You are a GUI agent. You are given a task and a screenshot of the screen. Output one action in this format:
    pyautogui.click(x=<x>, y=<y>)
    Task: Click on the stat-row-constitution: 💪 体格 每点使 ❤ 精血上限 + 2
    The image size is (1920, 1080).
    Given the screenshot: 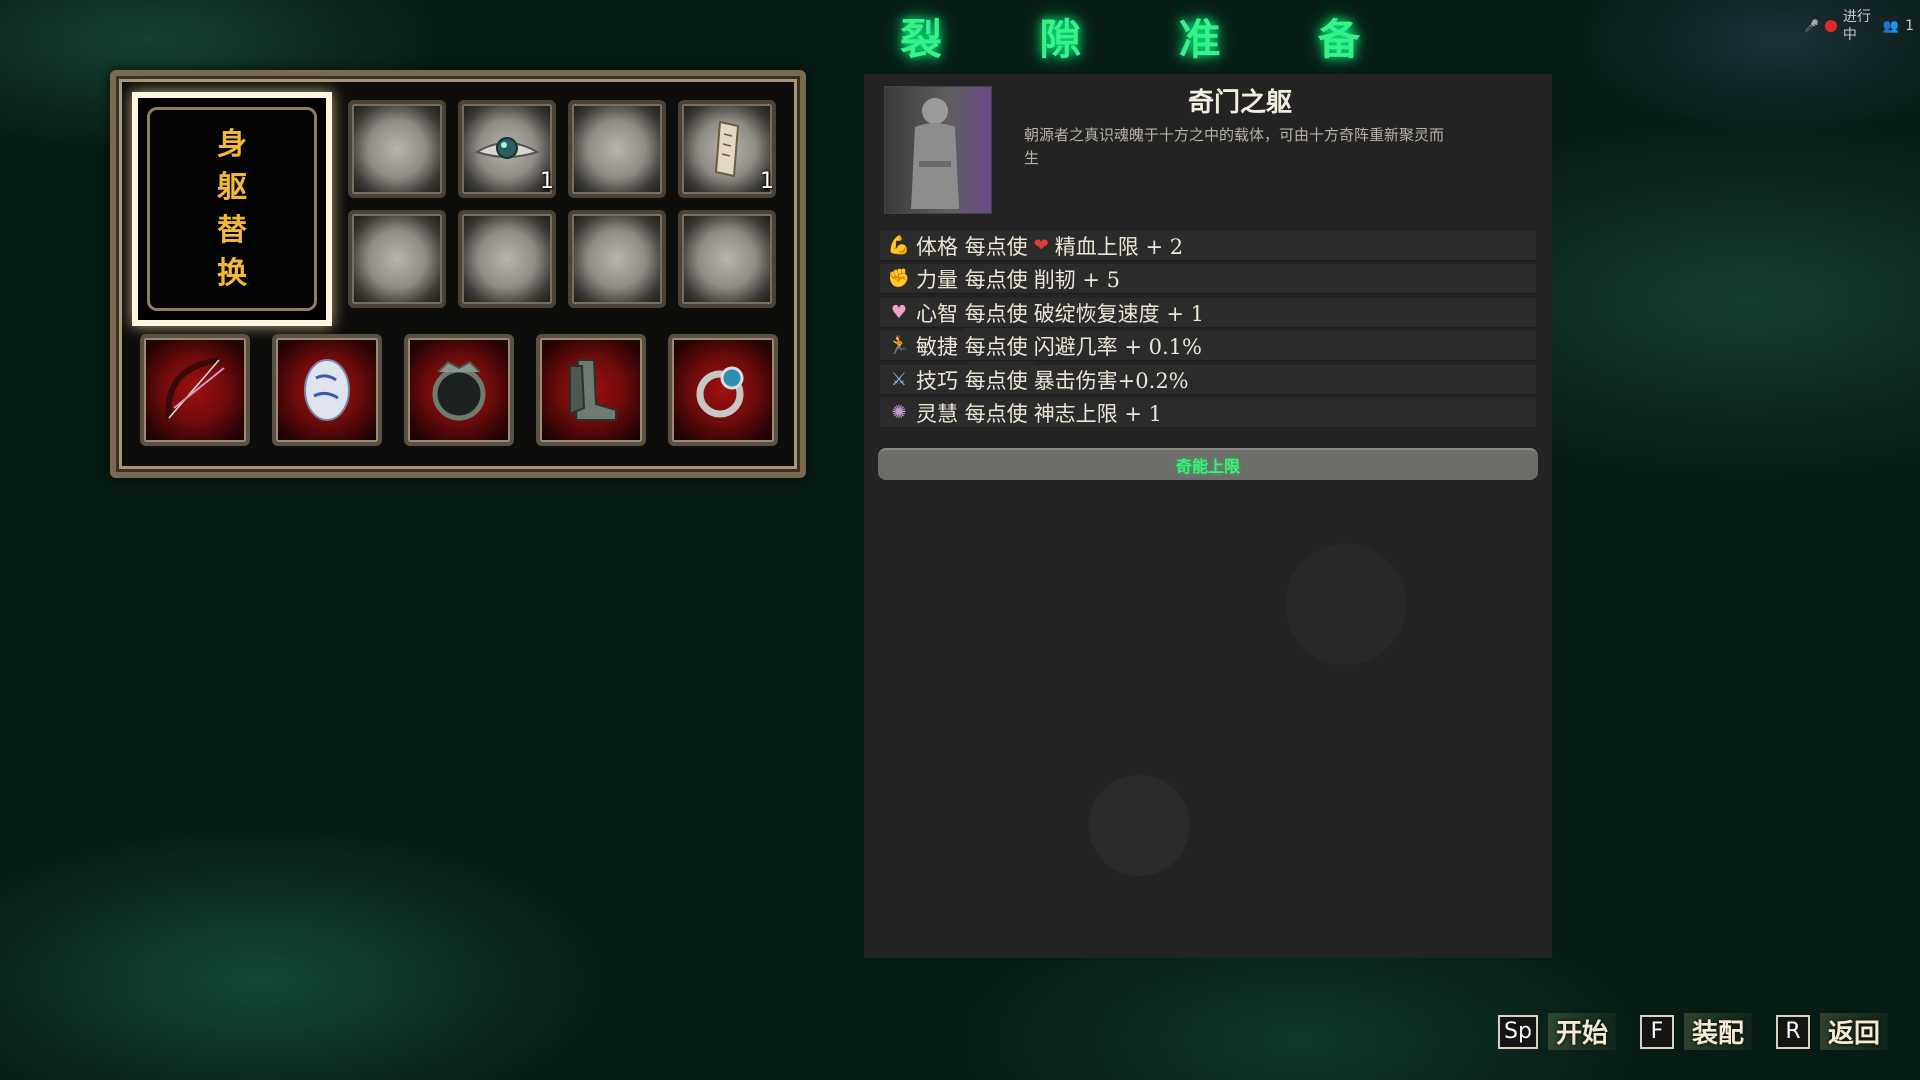 What is the action you would take?
    pyautogui.click(x=1208, y=246)
    